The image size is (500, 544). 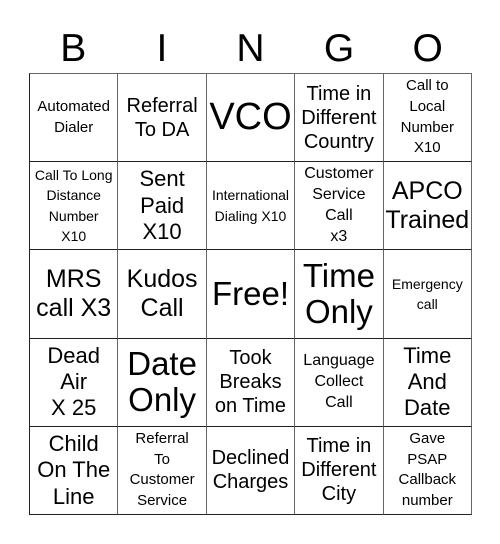 I want to click on bingo-cell: International Dialing X10, so click(x=251, y=206).